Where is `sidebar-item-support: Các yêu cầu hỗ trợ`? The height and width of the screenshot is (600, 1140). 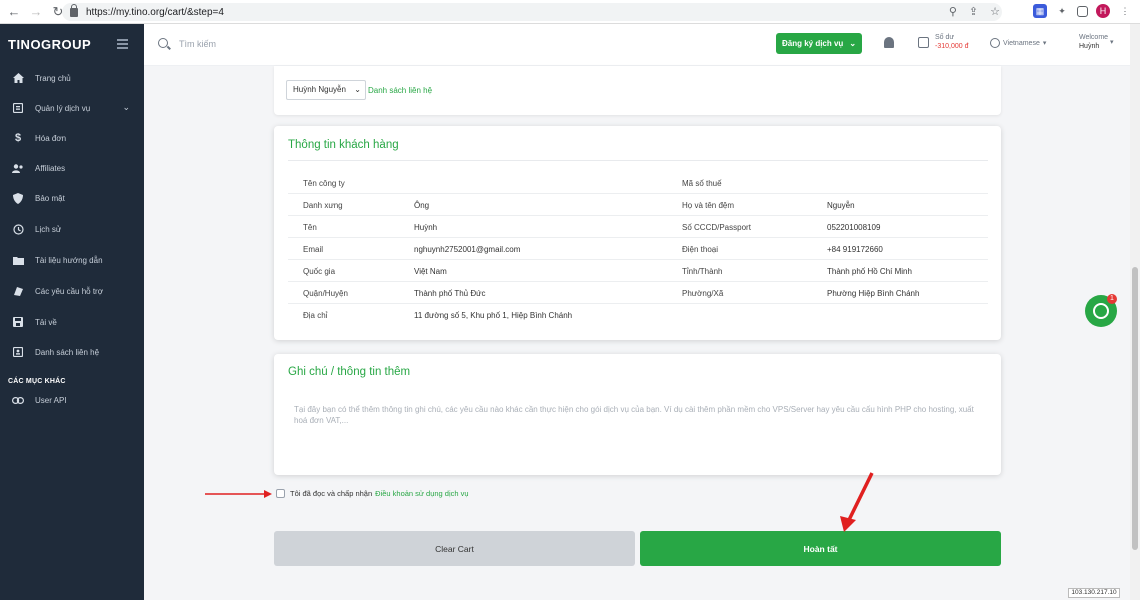 sidebar-item-support: Các yêu cầu hỗ trợ is located at coordinates (72, 291).